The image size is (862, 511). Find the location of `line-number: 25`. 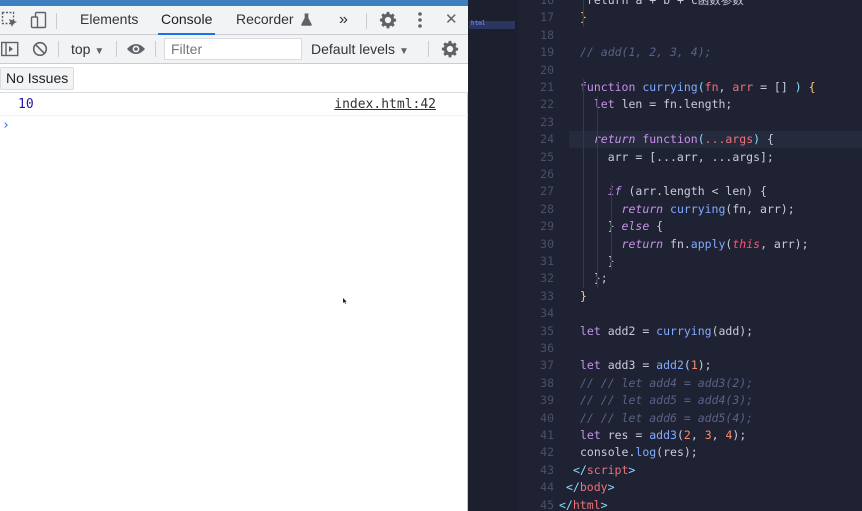

line-number: 25 is located at coordinates (547, 156).